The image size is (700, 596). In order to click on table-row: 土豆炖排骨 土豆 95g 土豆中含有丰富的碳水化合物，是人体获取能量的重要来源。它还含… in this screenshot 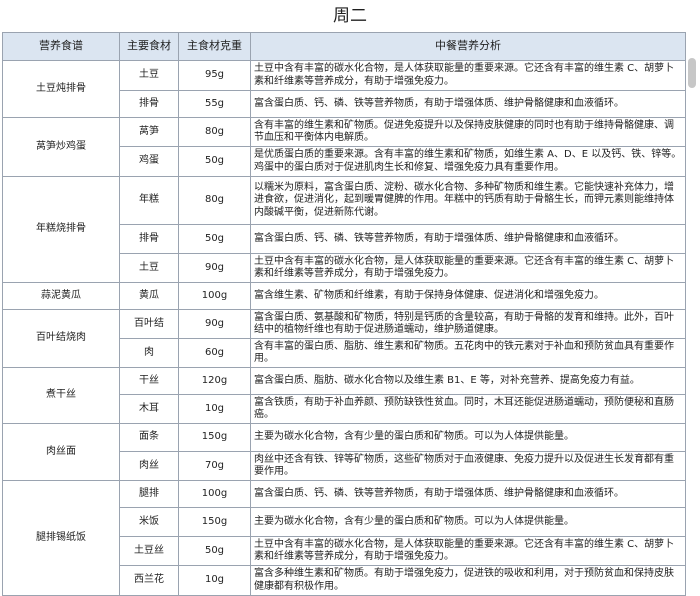, I will do `click(344, 89)`.